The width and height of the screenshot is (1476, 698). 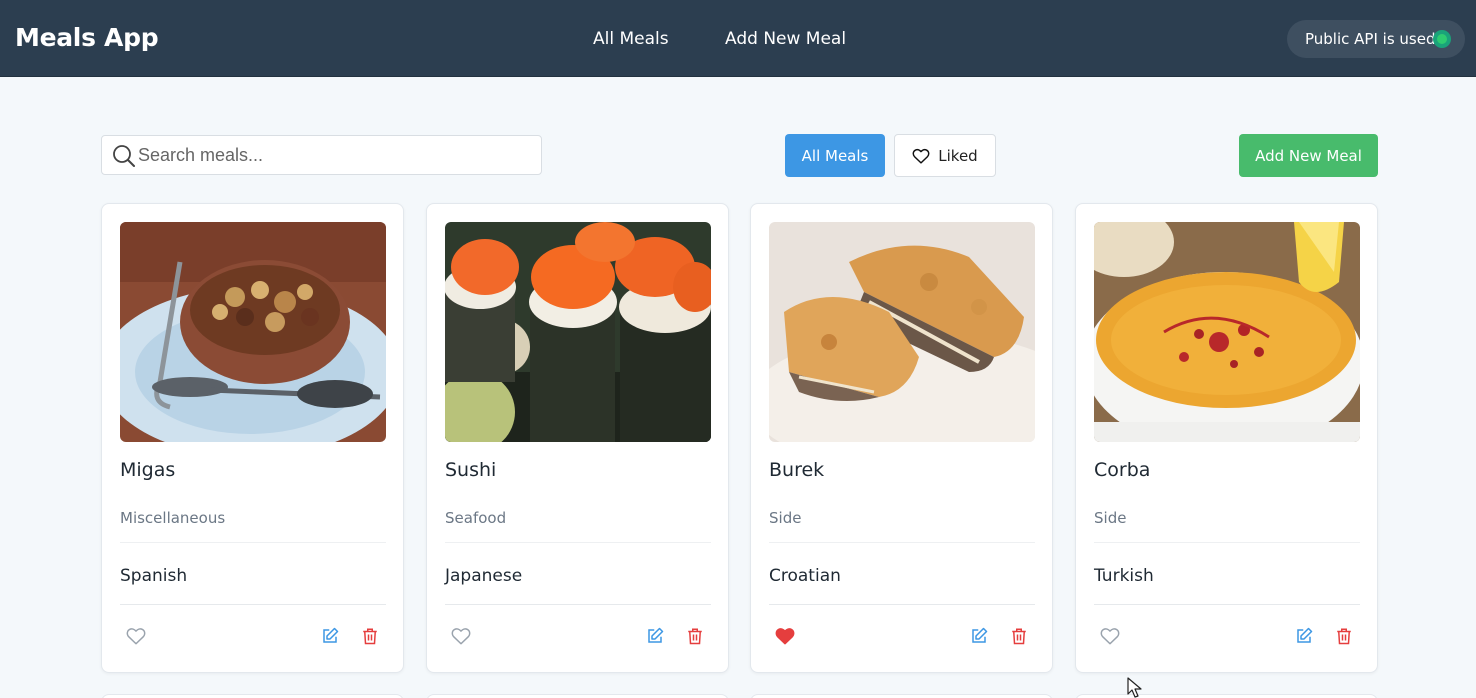 What do you see at coordinates (805, 576) in the screenshot?
I see `meal-area: Croatian` at bounding box center [805, 576].